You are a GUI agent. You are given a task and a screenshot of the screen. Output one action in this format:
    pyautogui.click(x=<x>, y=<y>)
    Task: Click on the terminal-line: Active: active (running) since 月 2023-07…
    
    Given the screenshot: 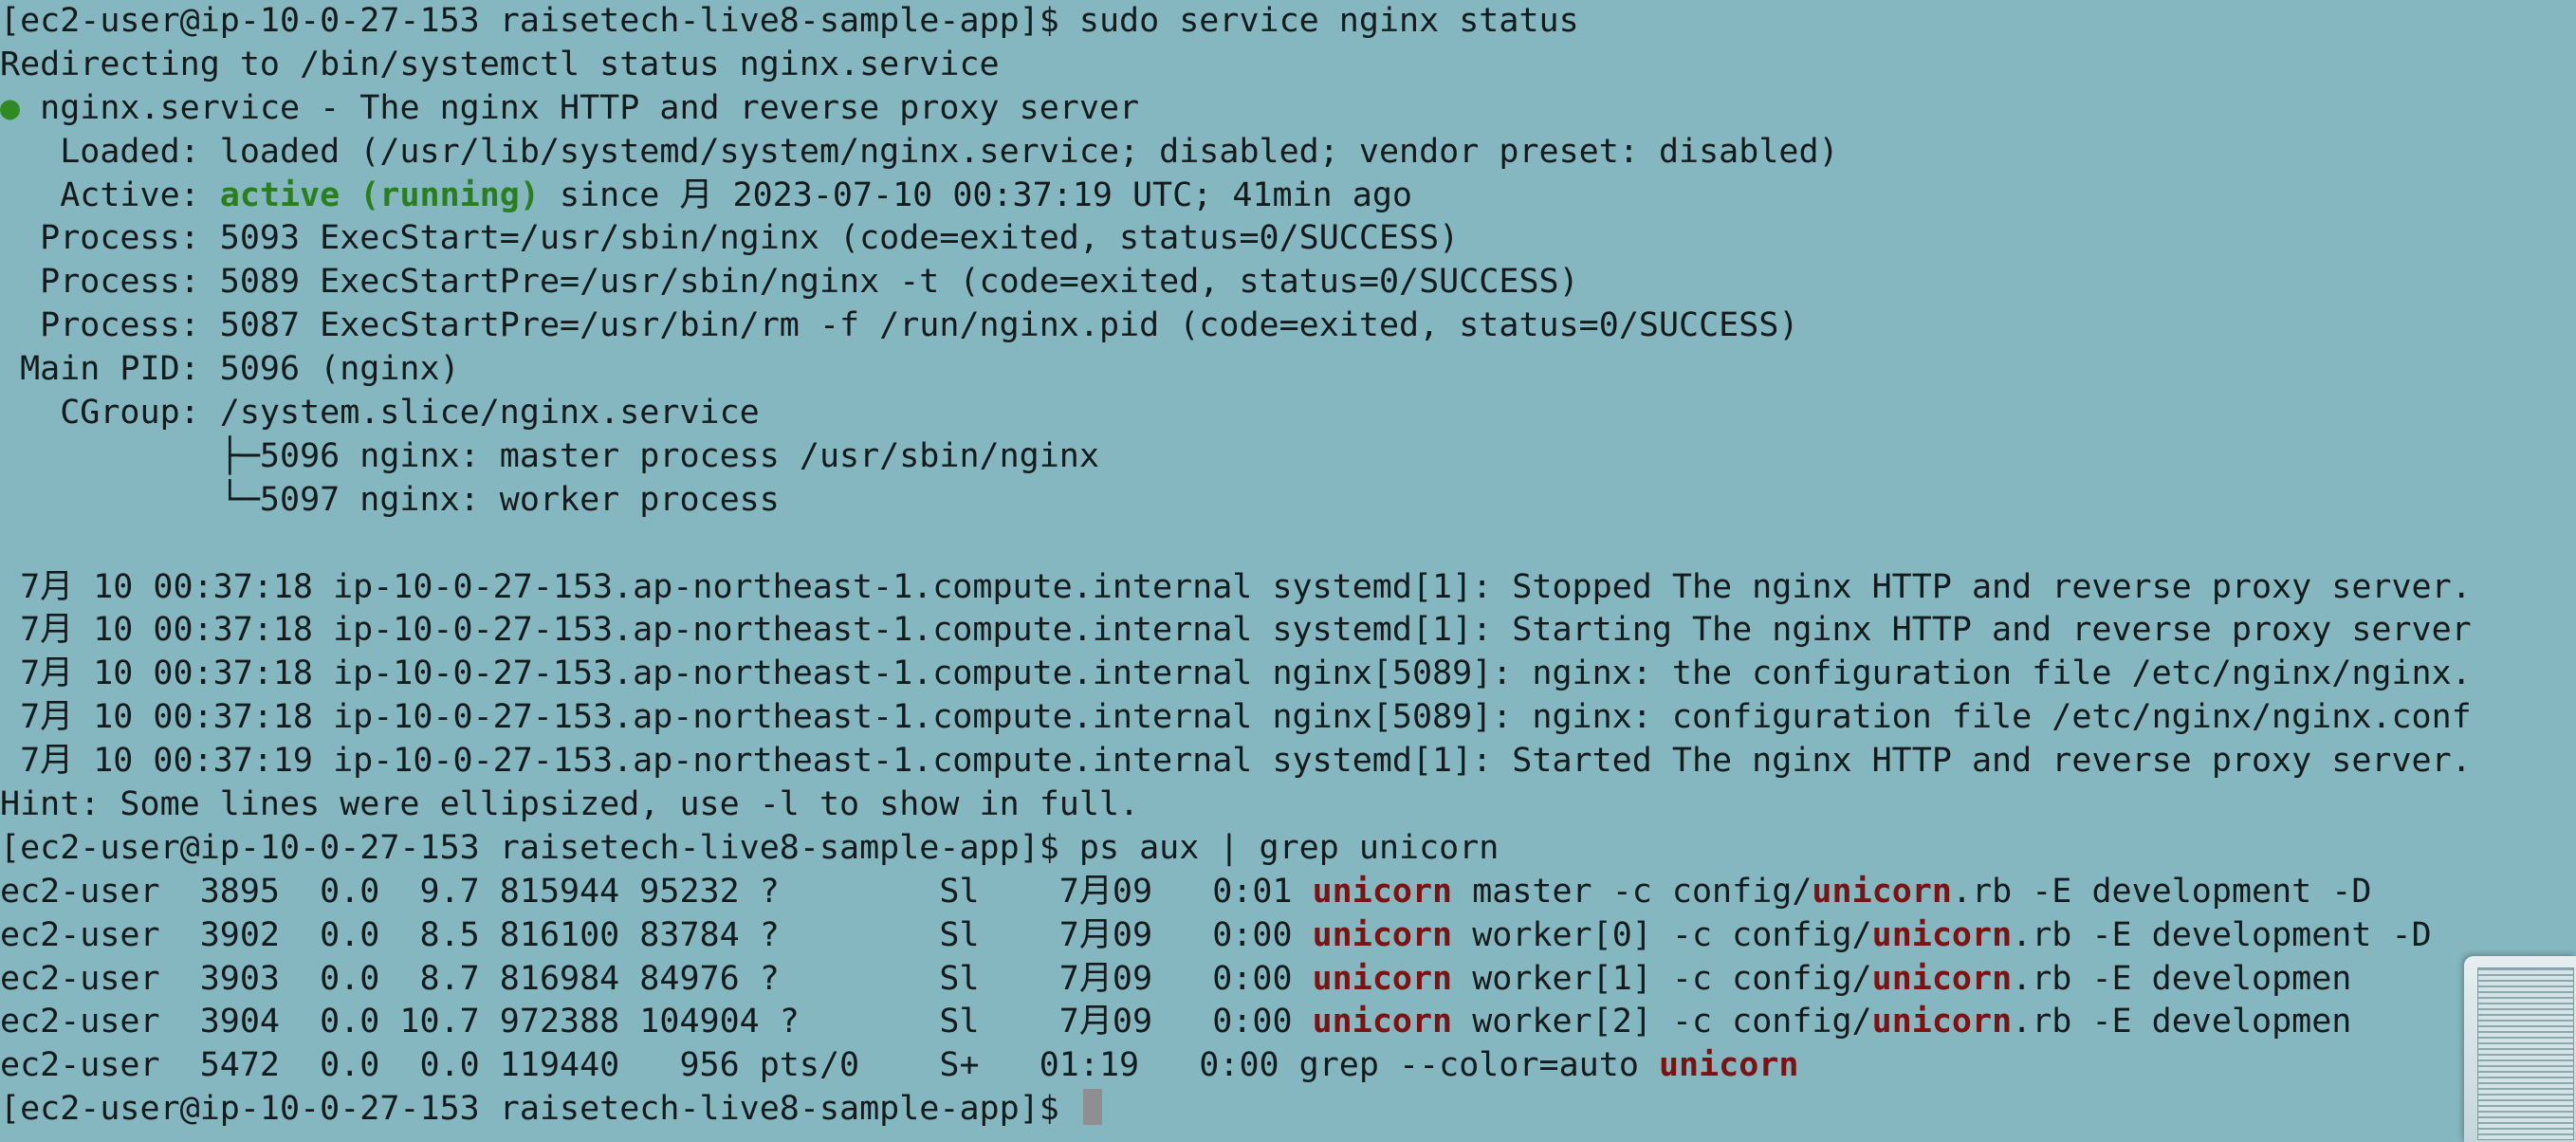 What is the action you would take?
    pyautogui.click(x=1288, y=196)
    